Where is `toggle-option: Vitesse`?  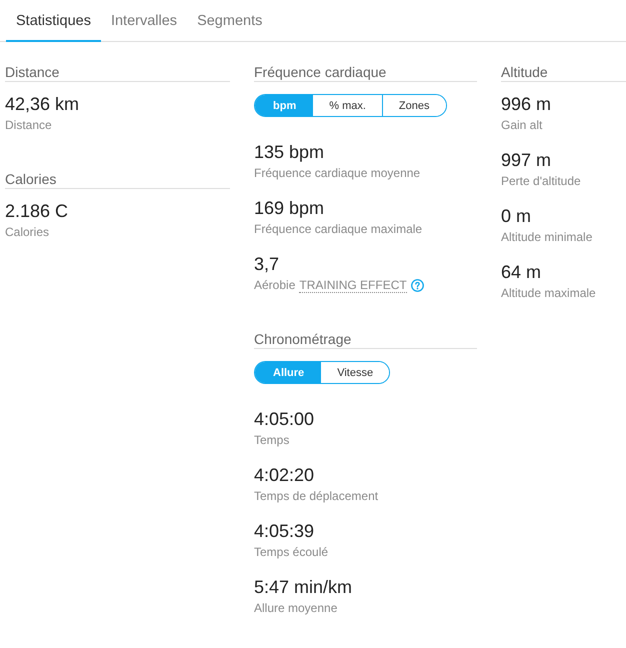 toggle-option: Vitesse is located at coordinates (355, 372).